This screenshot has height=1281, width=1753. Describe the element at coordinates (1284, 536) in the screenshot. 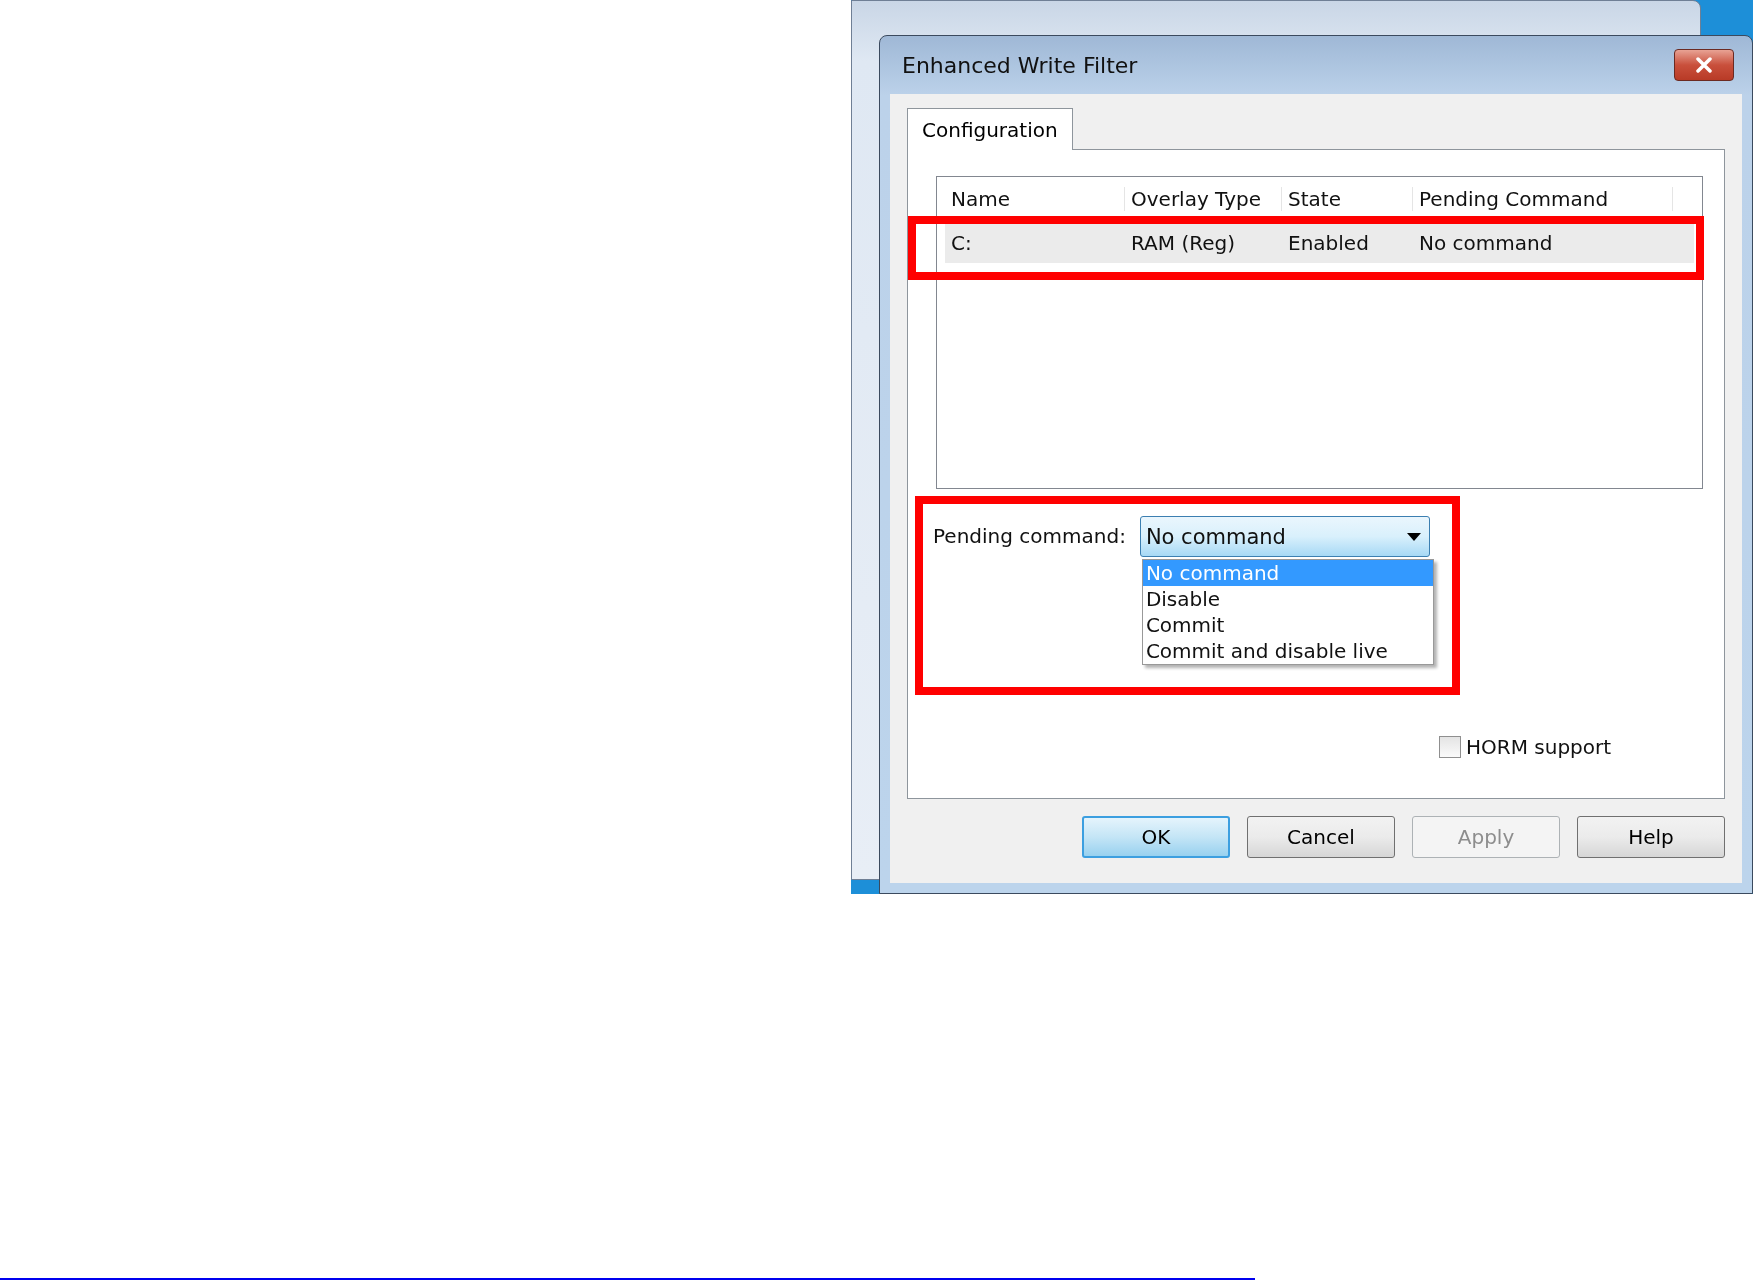

I see `pending-command-dropdown: No command` at that location.